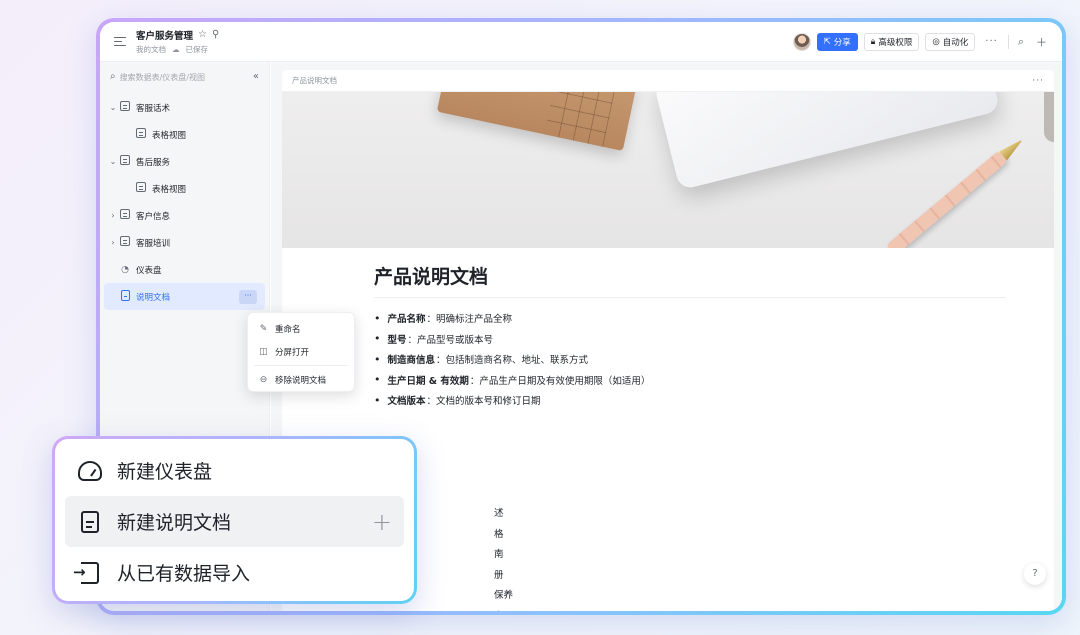  I want to click on notebook-shape, so click(537, 121).